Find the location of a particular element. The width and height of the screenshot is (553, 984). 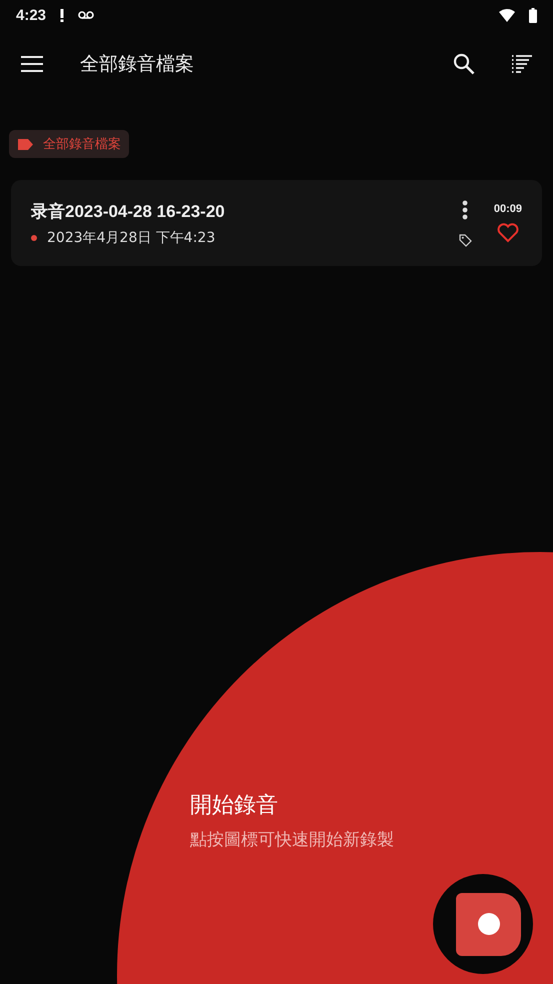

battery-icon is located at coordinates (533, 15).